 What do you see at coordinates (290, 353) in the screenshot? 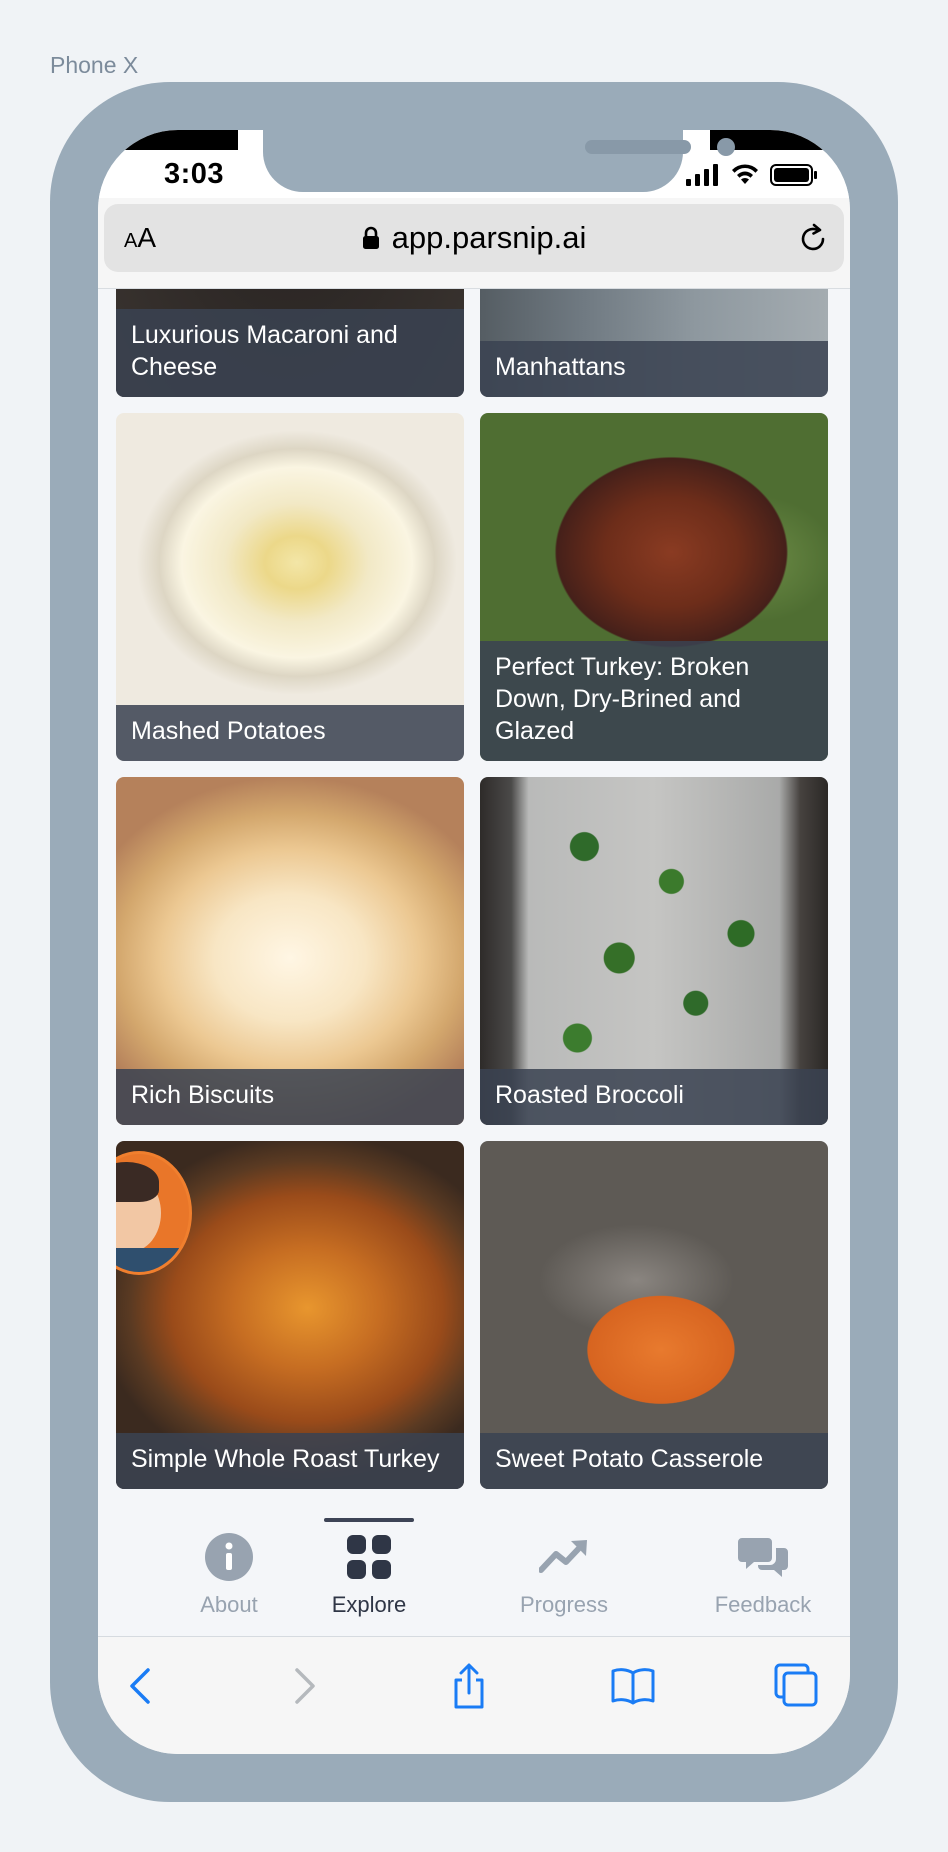
I see `recipe-title: Luxurious Macaroni and Cheese` at bounding box center [290, 353].